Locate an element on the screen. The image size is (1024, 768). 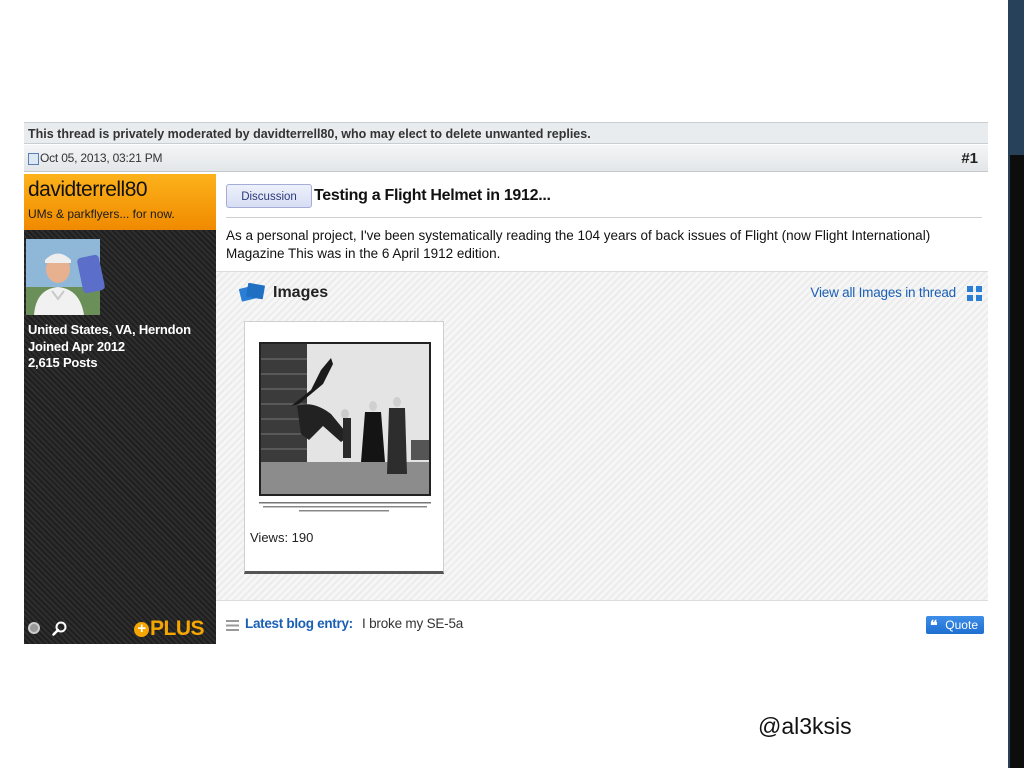
user-joined: Joined Apr 2012 is located at coordinates (76, 346).